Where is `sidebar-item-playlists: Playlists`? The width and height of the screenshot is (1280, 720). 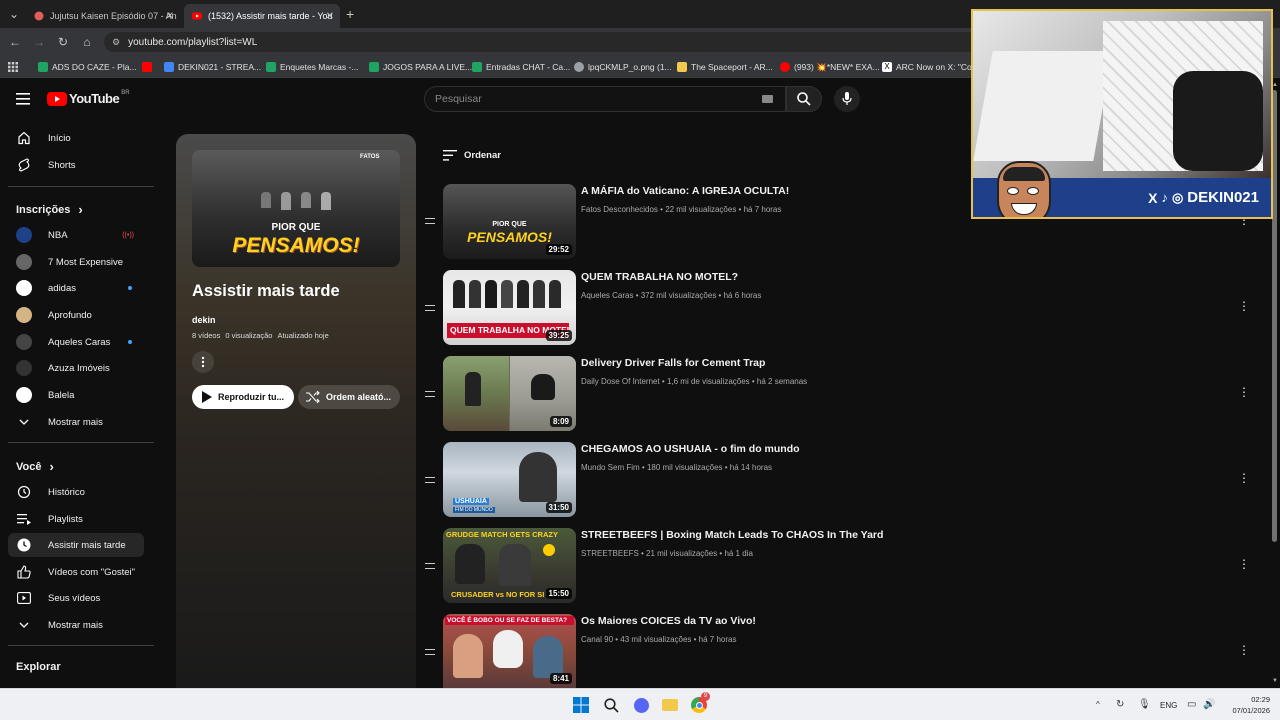
sidebar-item-playlists: Playlists is located at coordinates (76, 519).